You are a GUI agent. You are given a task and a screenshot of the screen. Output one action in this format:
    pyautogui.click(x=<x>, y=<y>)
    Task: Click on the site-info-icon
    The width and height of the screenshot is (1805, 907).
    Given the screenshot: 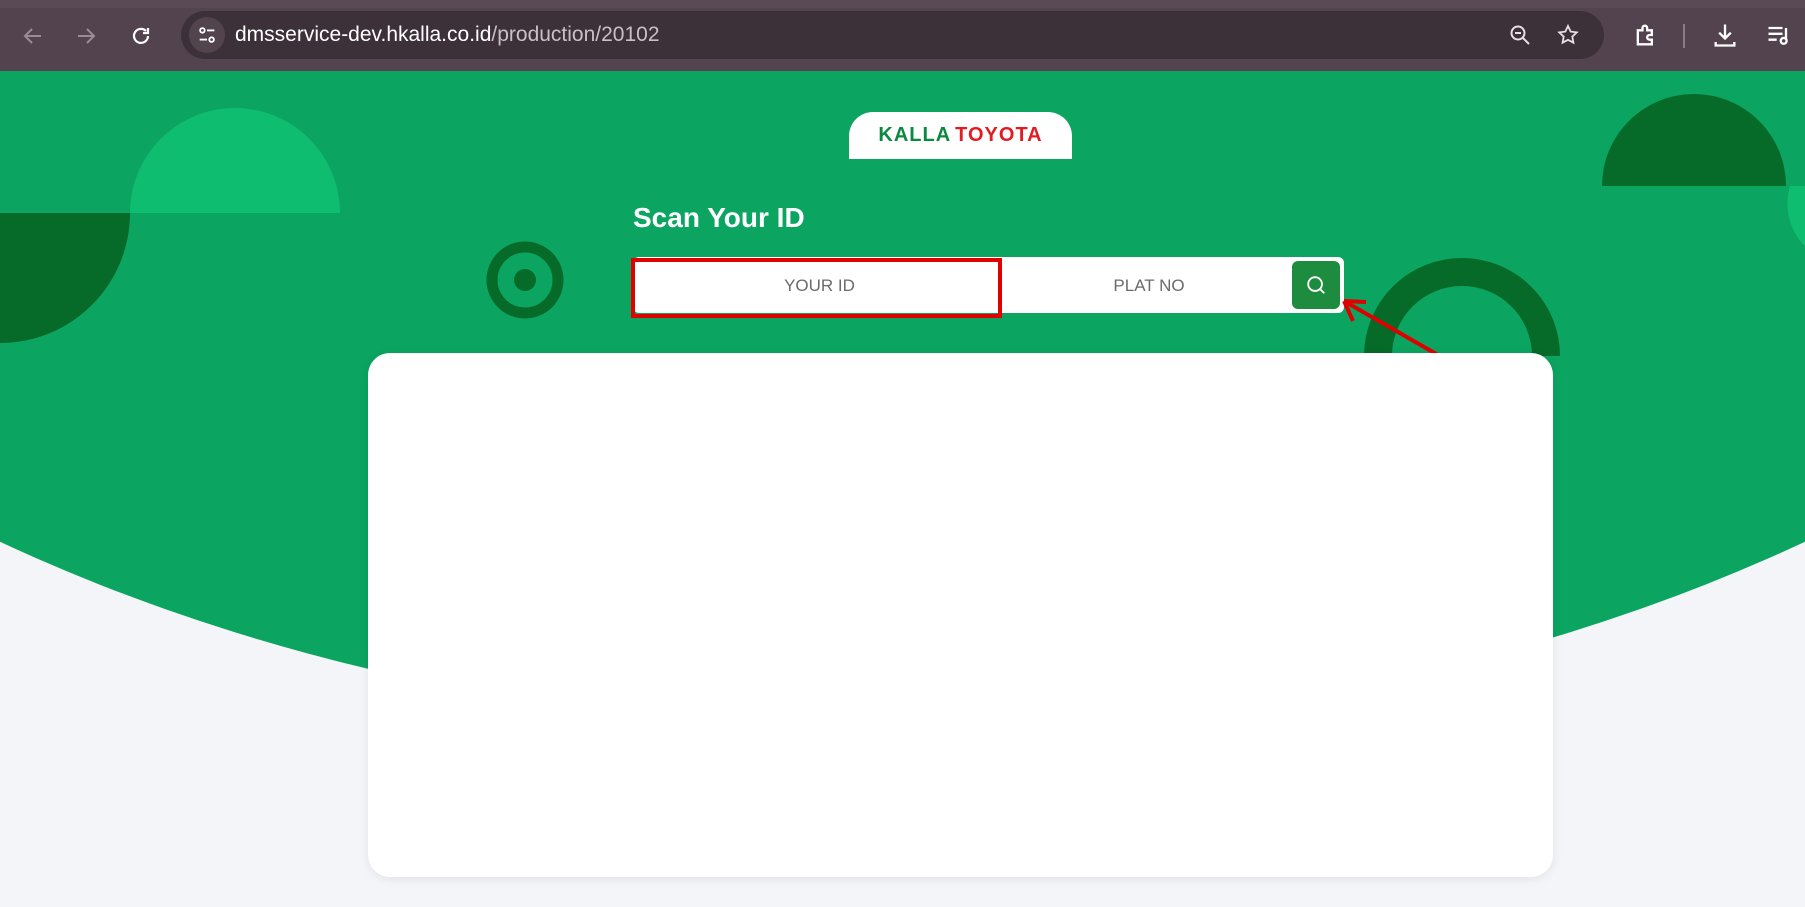 What is the action you would take?
    pyautogui.click(x=207, y=35)
    